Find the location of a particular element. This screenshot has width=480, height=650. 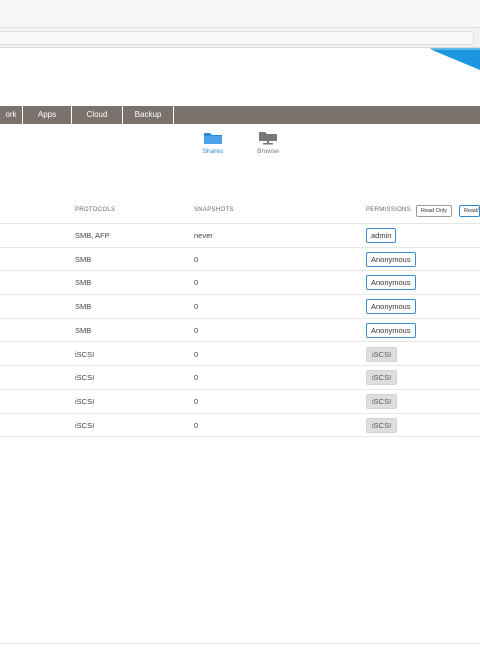

row-divider is located at coordinates (240, 437).